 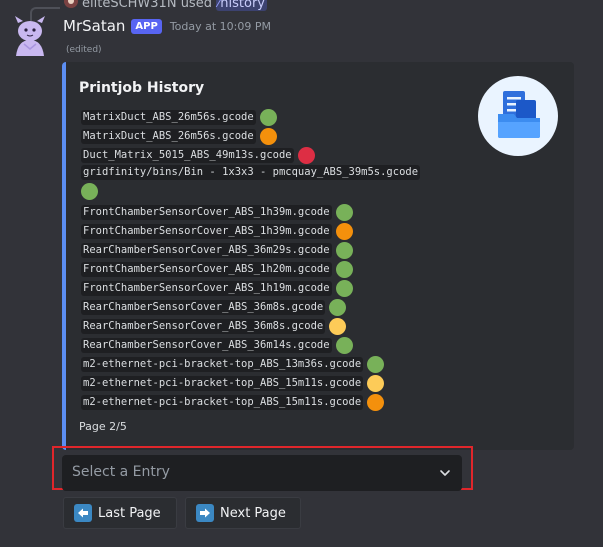 I want to click on reply-header: eliteSCHW31N used ⁄history, so click(x=301, y=10).